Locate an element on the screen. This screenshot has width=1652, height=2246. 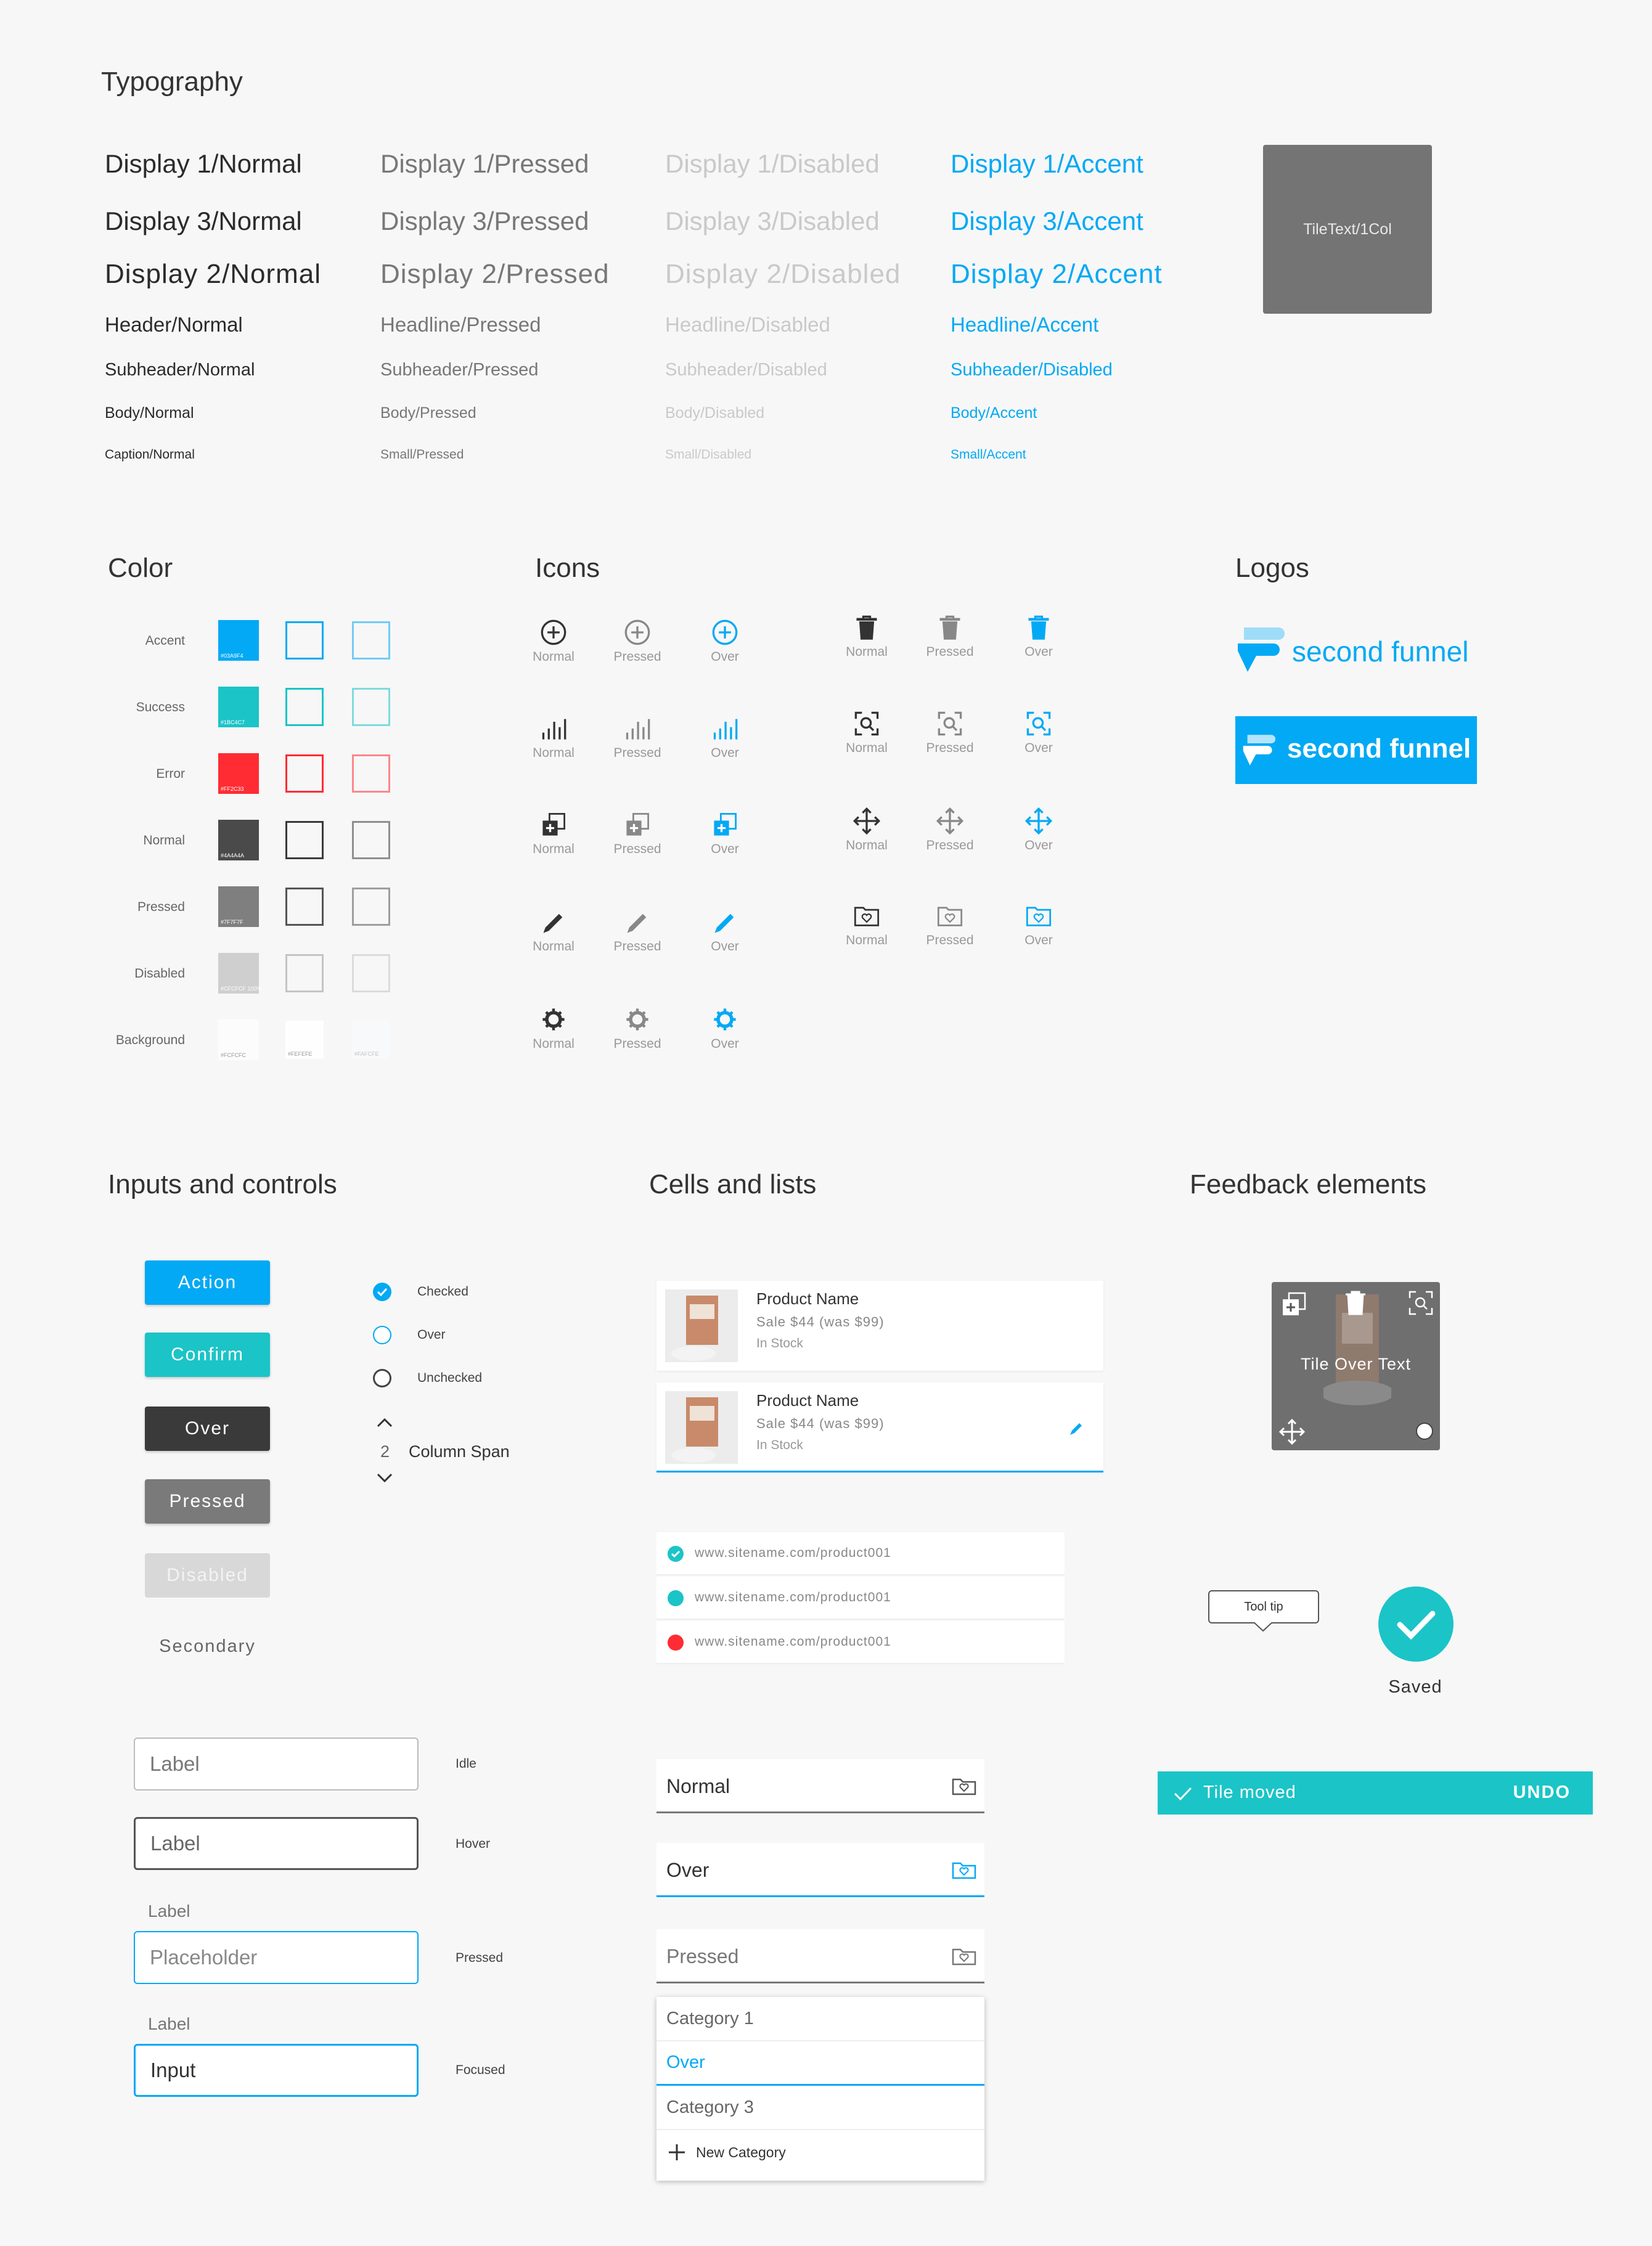
dropdown-normal: Normal is located at coordinates (820, 1786).